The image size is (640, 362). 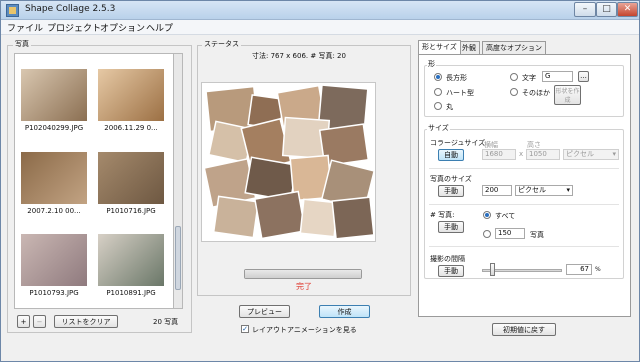 I want to click on shape-section-label: 形, so click(x=431, y=64).